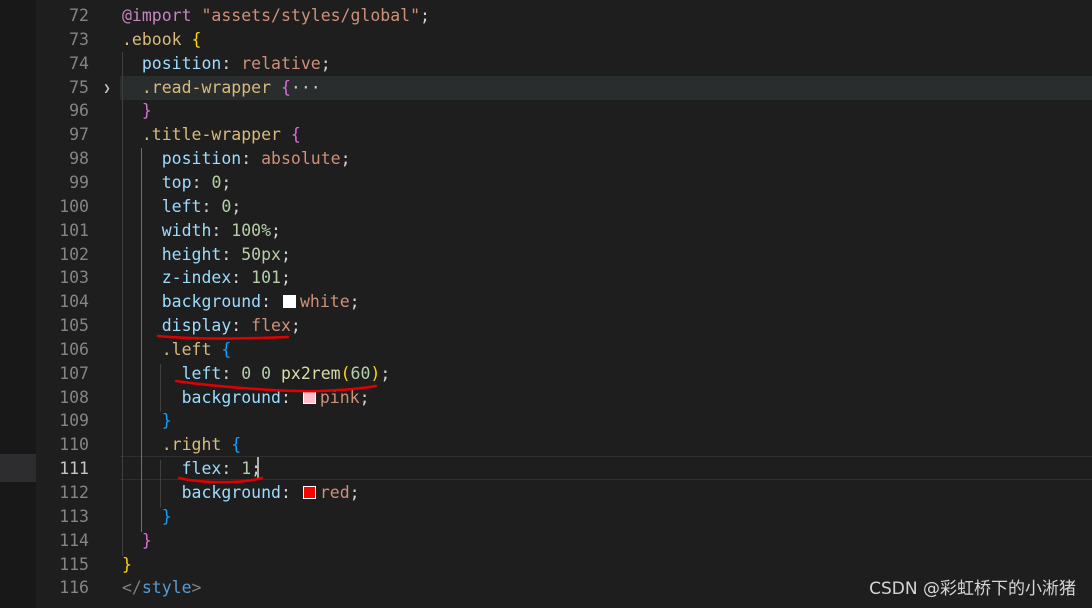  I want to click on code-line-104: 104 background: white;, so click(546, 302).